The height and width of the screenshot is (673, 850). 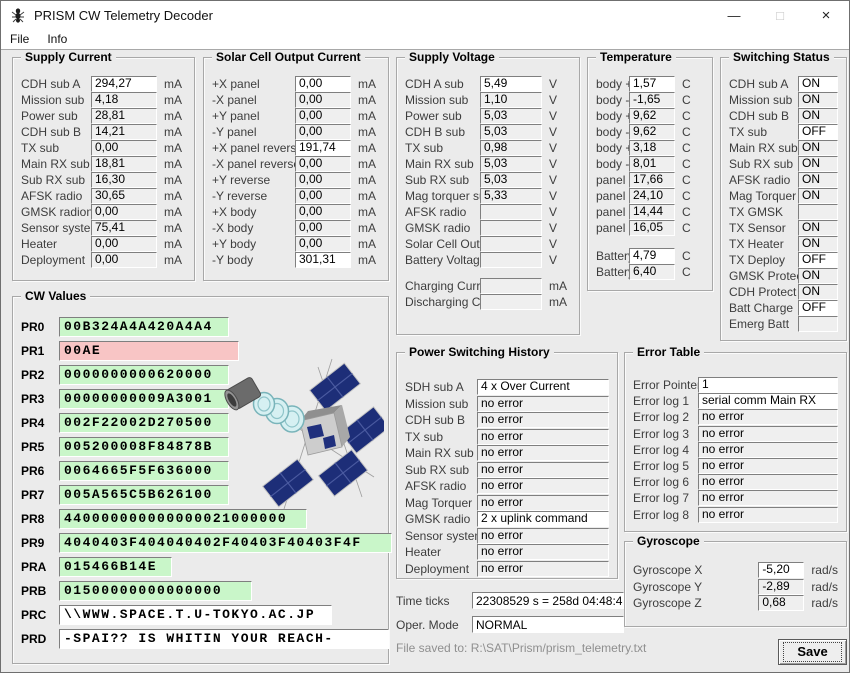 I want to click on value-box: 301,31, so click(x=323, y=260).